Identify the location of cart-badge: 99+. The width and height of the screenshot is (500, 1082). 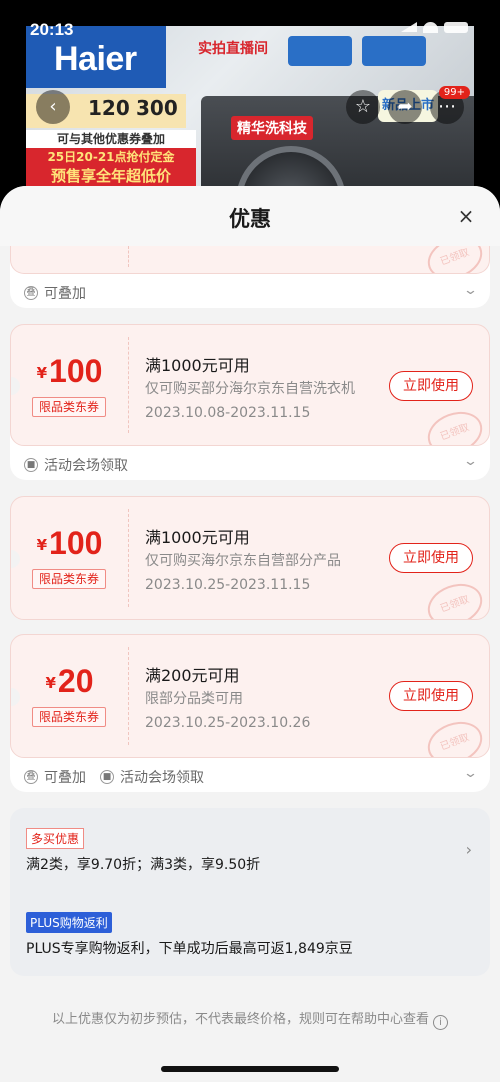
(454, 92).